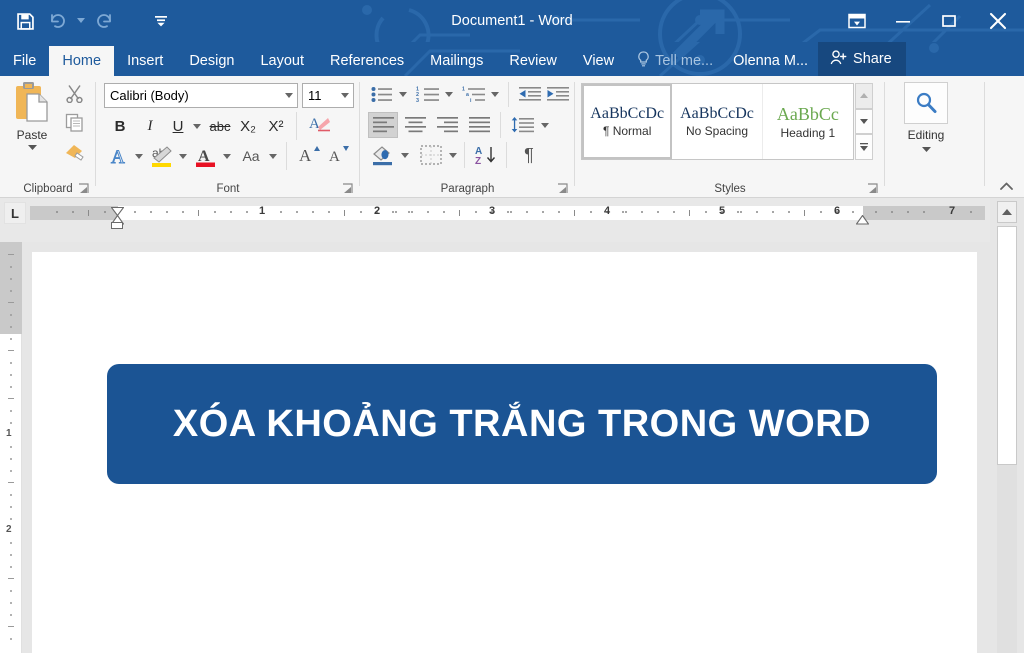  What do you see at coordinates (25, 21) in the screenshot?
I see `save-icon` at bounding box center [25, 21].